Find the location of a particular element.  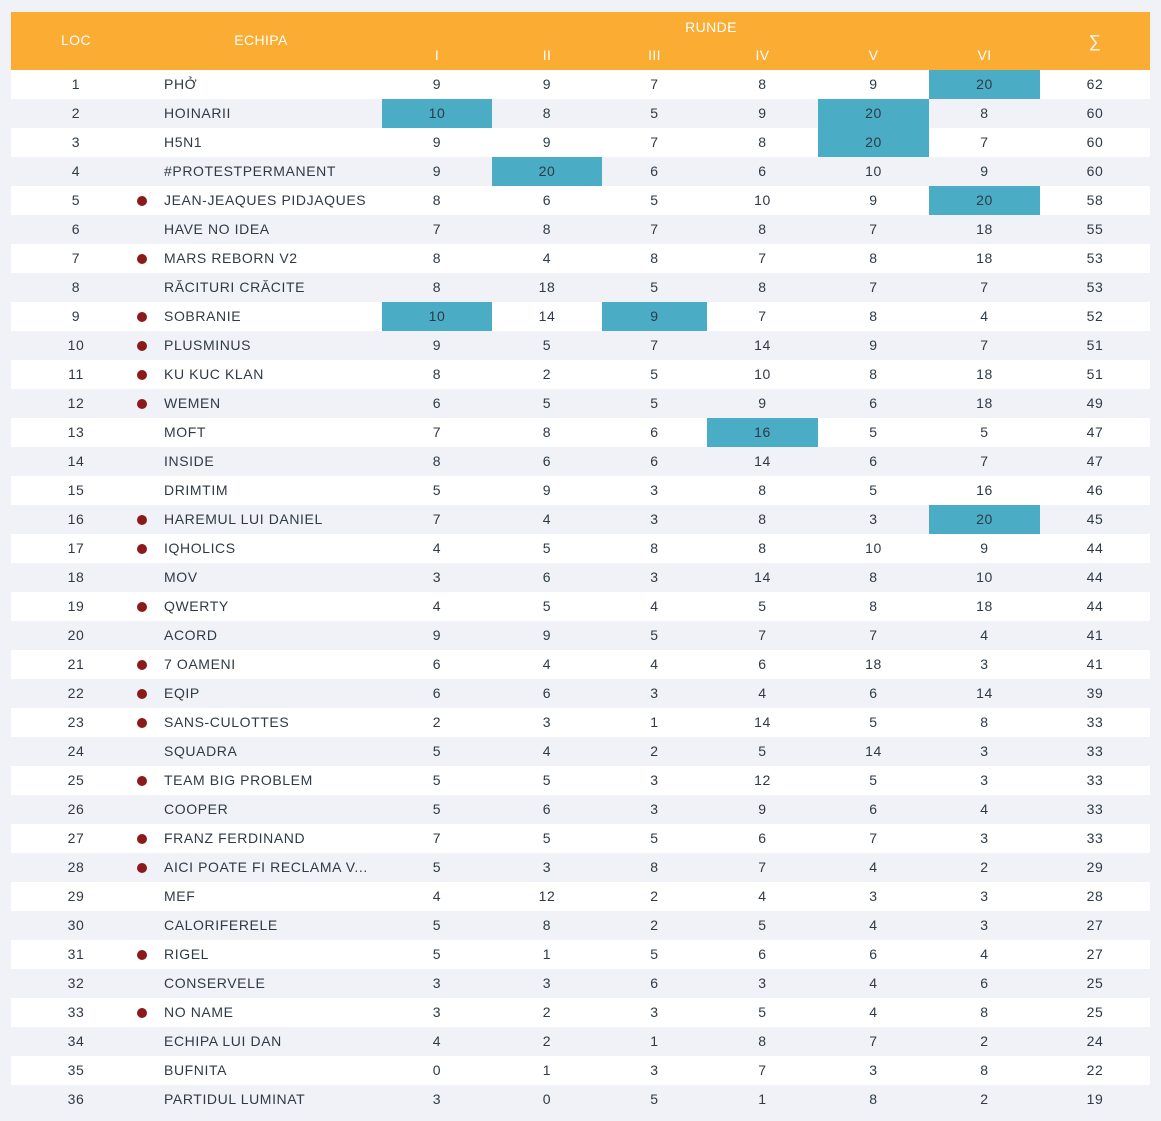

round-5-score-cell: 9 is located at coordinates (873, 200).